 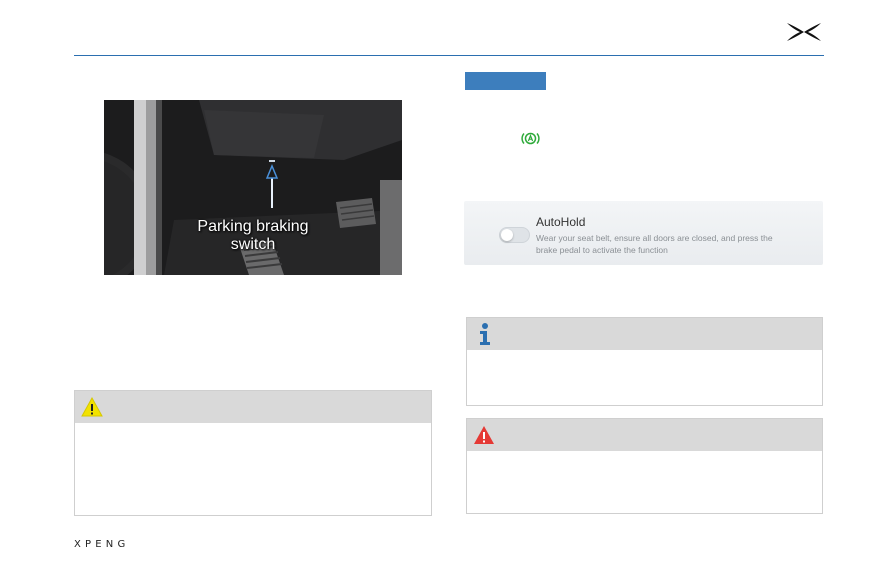 What do you see at coordinates (102, 544) in the screenshot?
I see `footer-brand-wordmark: XPENG` at bounding box center [102, 544].